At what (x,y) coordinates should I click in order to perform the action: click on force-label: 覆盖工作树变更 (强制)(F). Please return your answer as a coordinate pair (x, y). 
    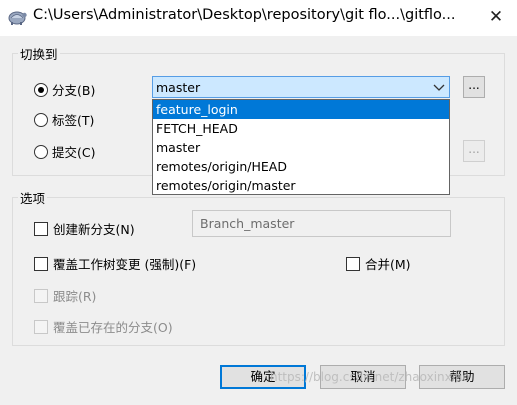
    Looking at the image, I should click on (125, 264).